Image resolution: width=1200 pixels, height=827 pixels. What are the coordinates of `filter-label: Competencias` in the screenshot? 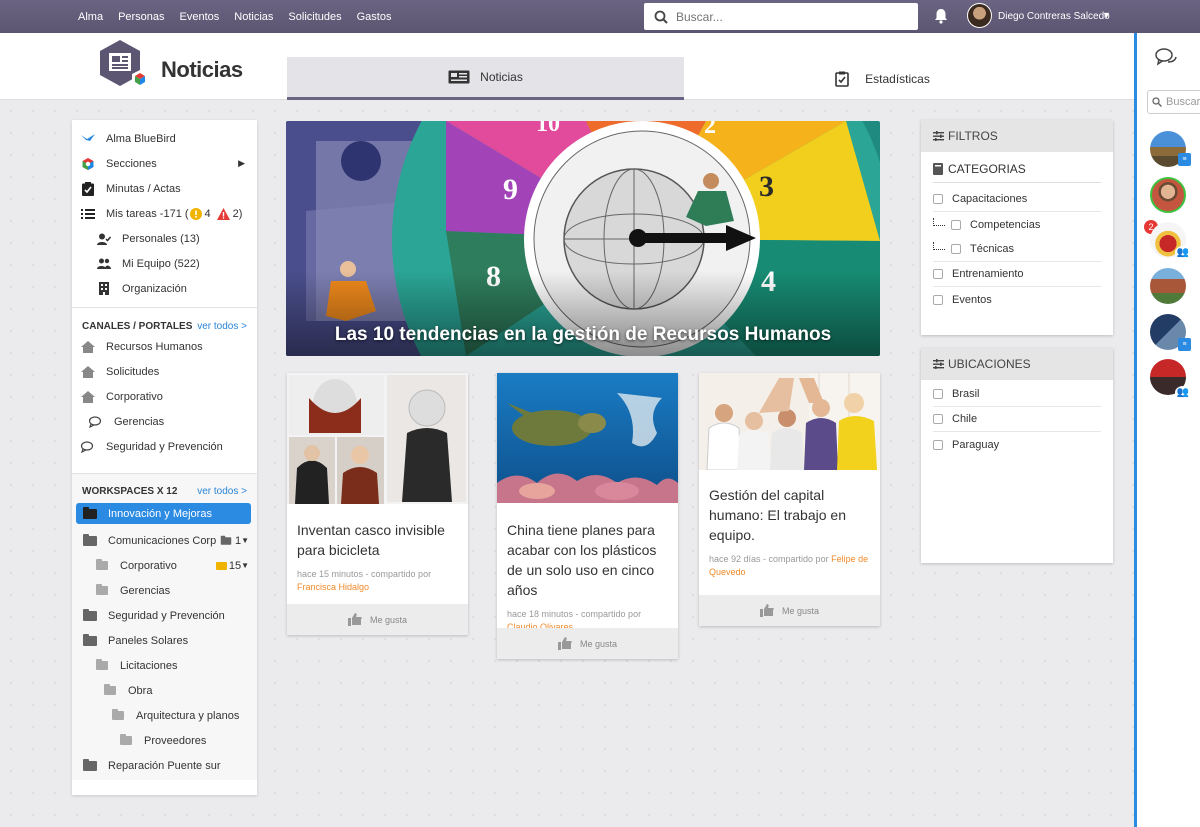 It's located at (1005, 224).